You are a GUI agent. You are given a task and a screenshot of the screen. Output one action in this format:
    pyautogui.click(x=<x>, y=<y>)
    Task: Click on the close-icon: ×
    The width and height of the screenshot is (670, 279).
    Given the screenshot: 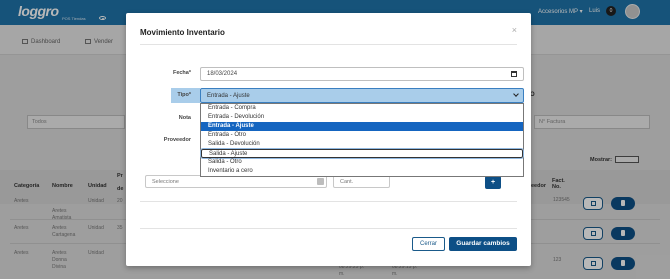 What is the action you would take?
    pyautogui.click(x=514, y=30)
    